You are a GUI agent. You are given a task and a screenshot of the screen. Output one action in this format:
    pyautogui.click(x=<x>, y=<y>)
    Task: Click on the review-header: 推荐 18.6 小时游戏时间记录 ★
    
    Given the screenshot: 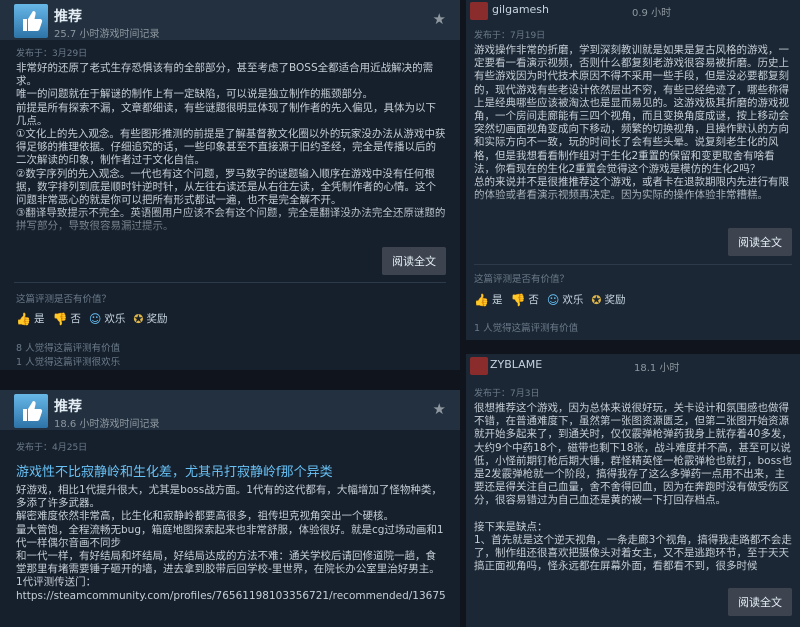 What is the action you would take?
    pyautogui.click(x=230, y=410)
    